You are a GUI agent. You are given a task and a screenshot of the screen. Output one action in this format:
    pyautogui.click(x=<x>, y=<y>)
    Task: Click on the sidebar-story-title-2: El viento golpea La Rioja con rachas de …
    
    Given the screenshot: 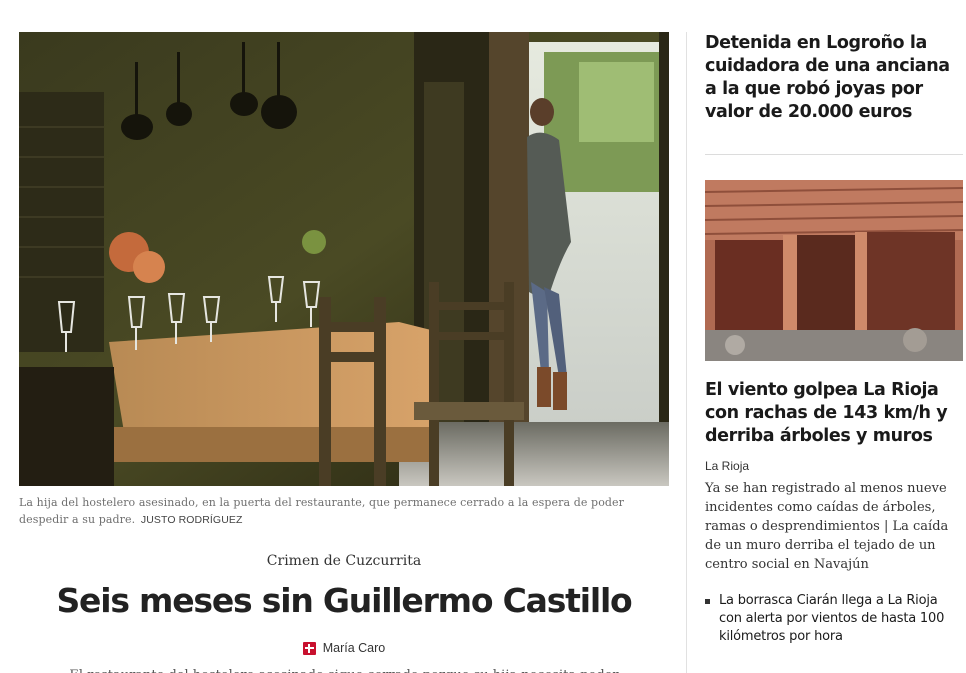 What is the action you would take?
    pyautogui.click(x=834, y=413)
    